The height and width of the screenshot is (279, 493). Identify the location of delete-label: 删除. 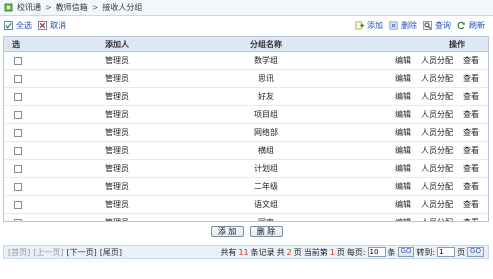
(409, 25).